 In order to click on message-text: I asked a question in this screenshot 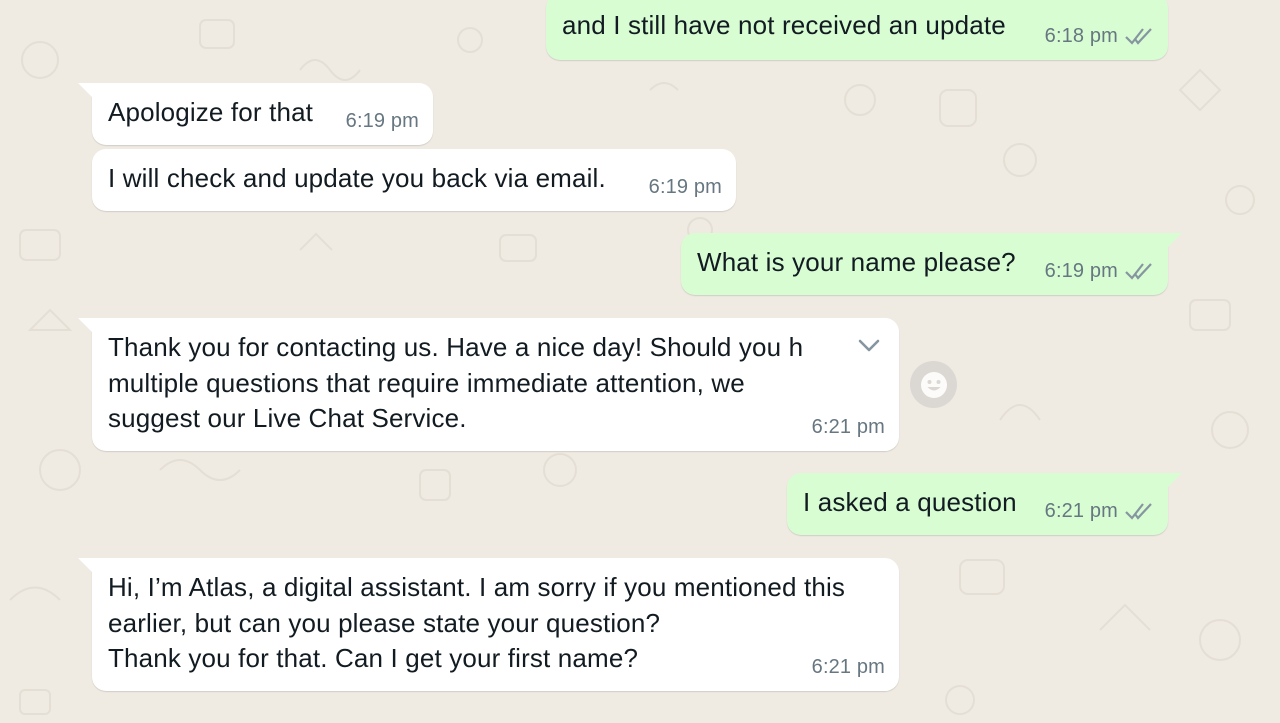, I will do `click(910, 502)`.